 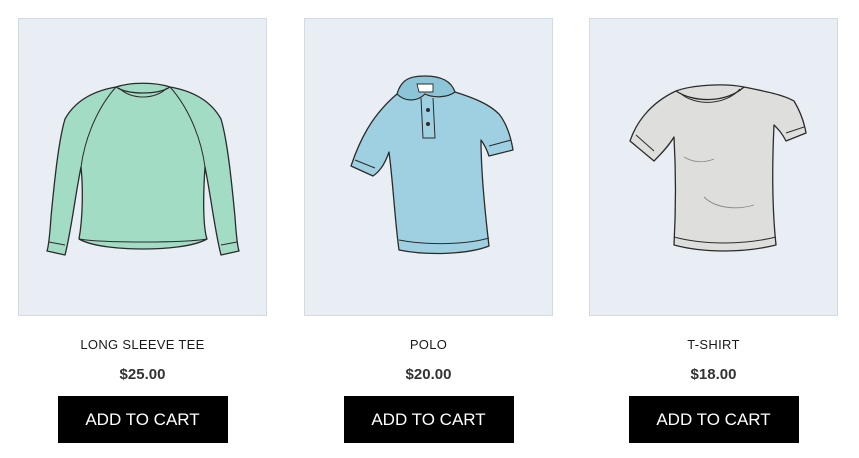 I want to click on product-price: $20.00, so click(x=428, y=374).